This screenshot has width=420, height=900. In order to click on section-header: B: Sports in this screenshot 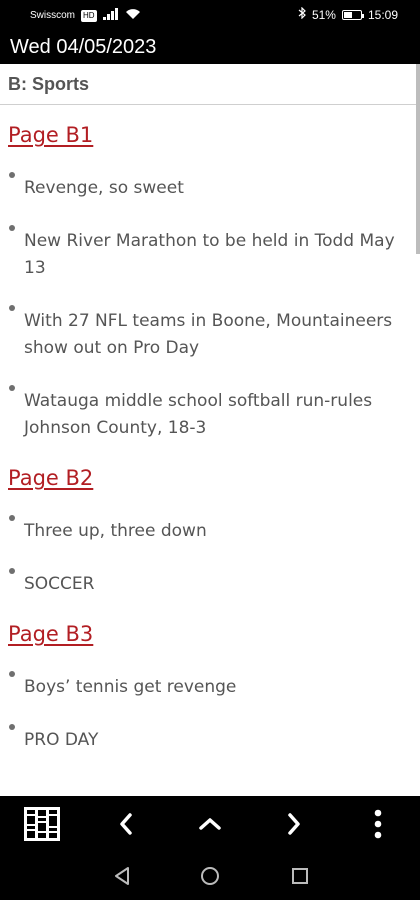, I will do `click(210, 84)`.